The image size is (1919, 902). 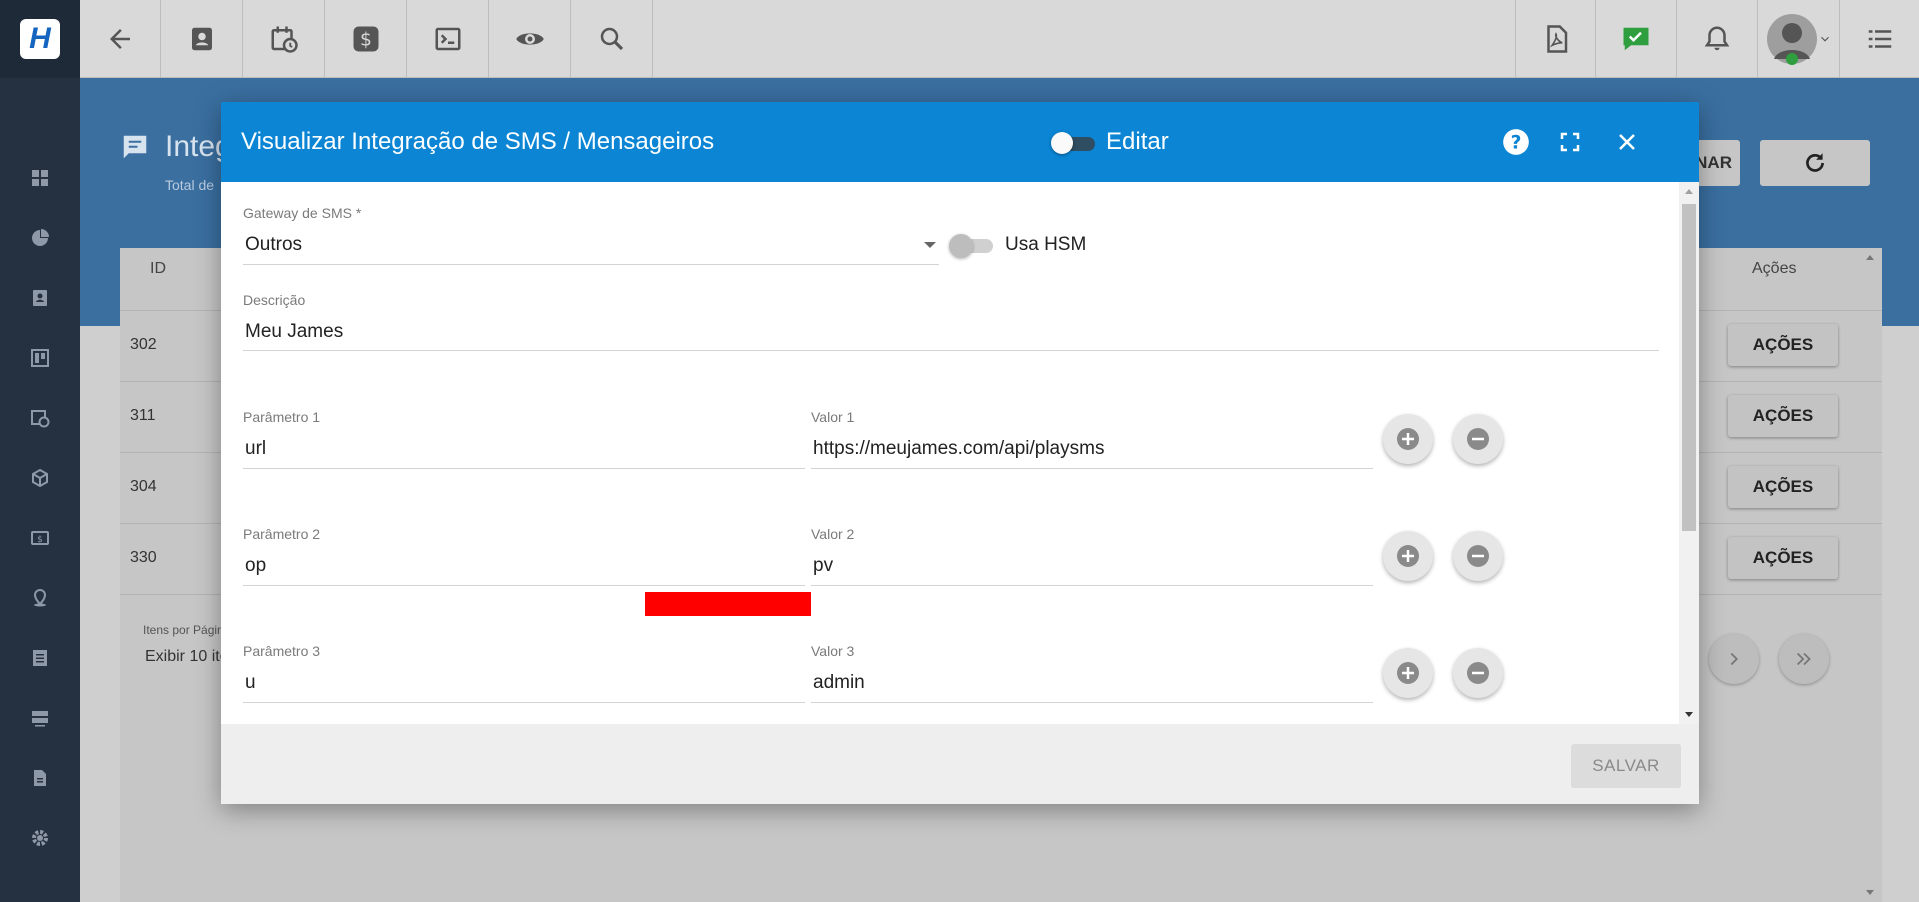 I want to click on contact-icon, so click(x=202, y=39).